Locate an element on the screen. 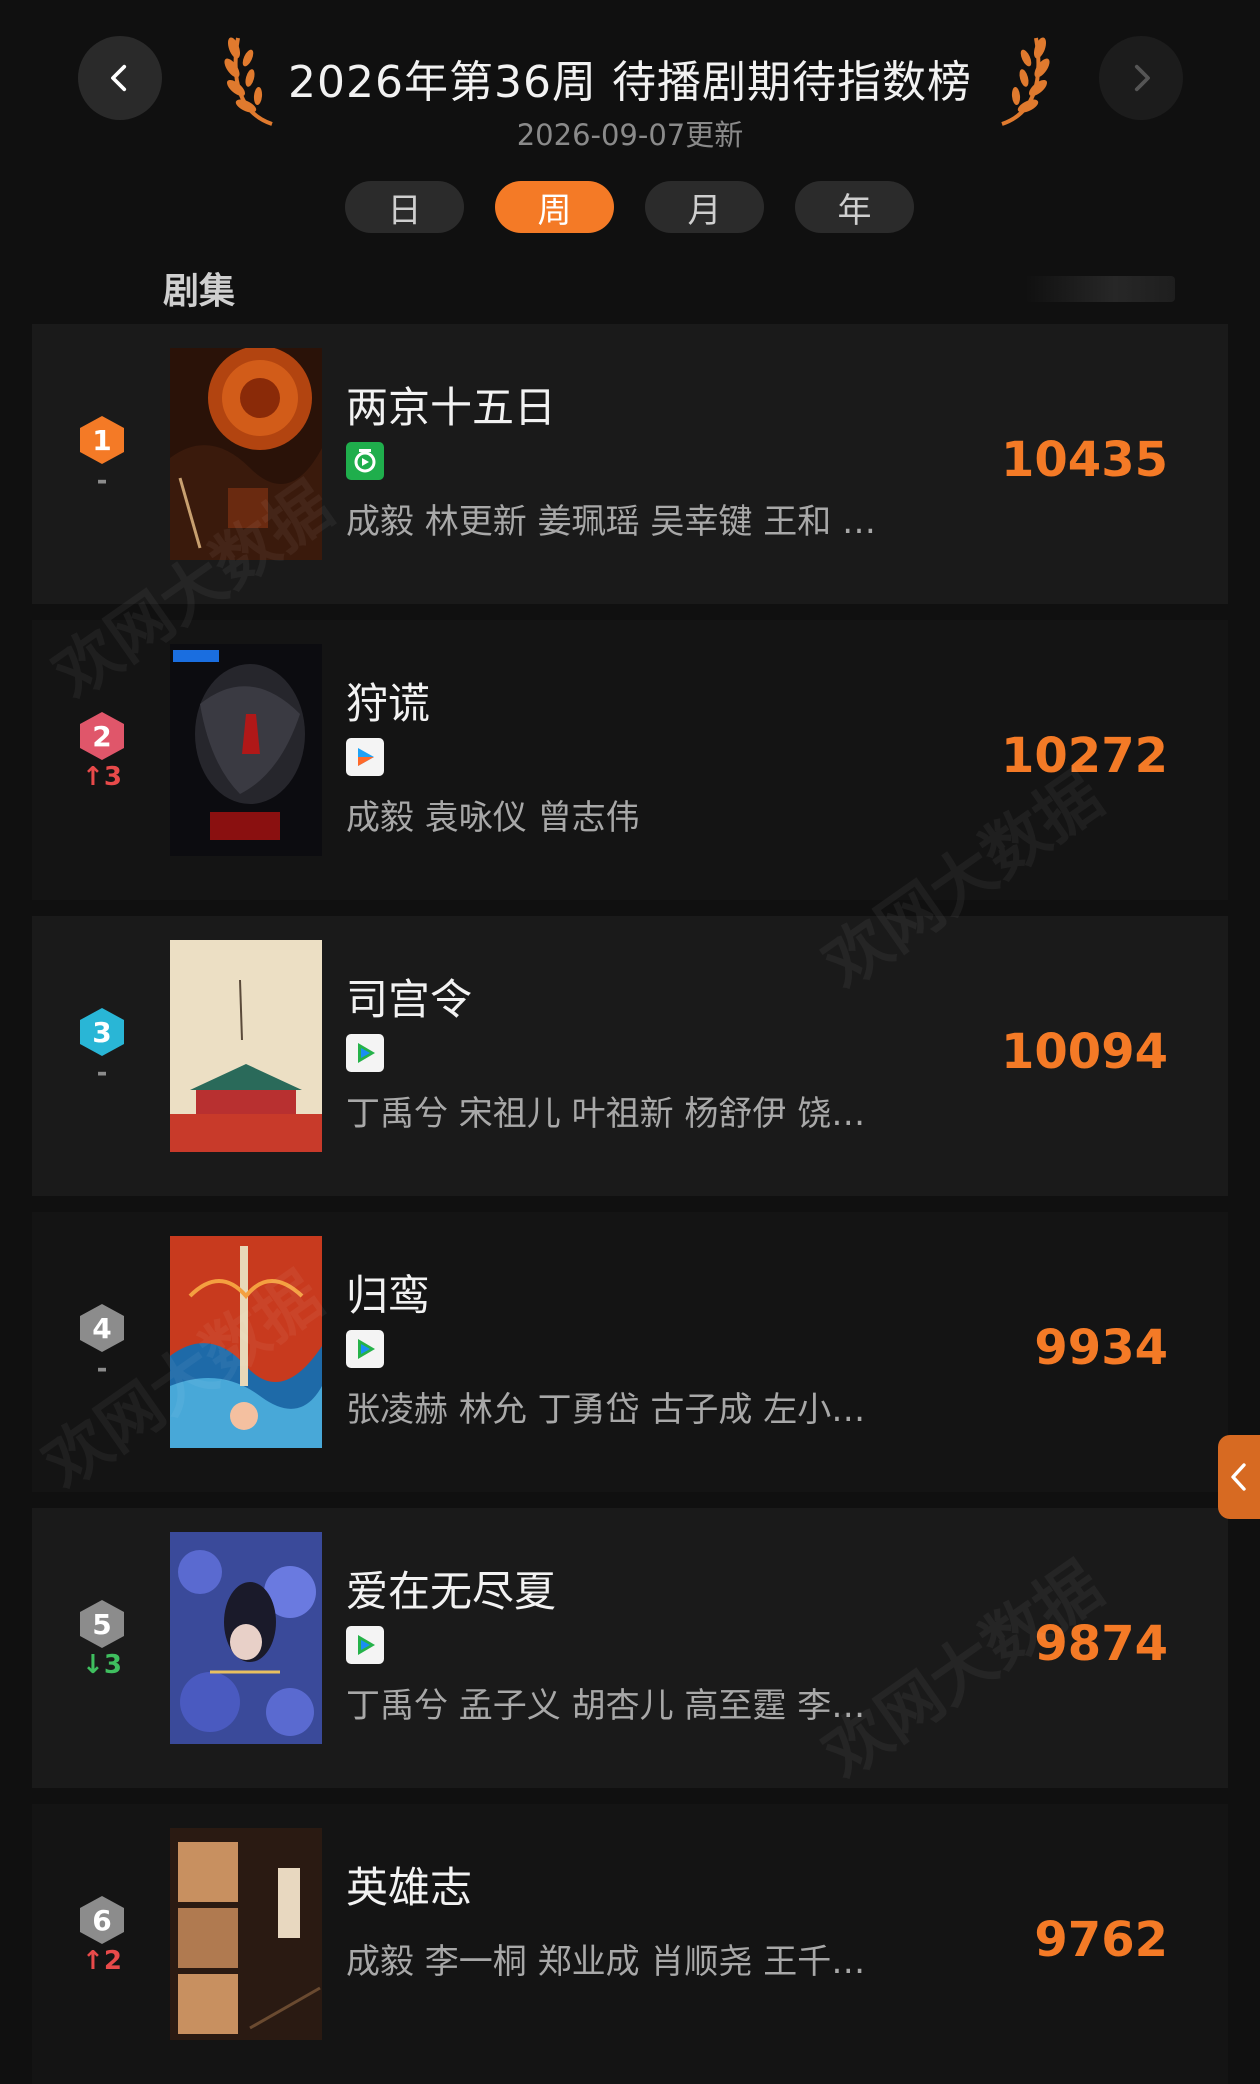  list-item: 6 ↑2 英雄志 成毅 李一桐 郑业成 肖顺尧 王千… 9762 is located at coordinates (630, 1944).